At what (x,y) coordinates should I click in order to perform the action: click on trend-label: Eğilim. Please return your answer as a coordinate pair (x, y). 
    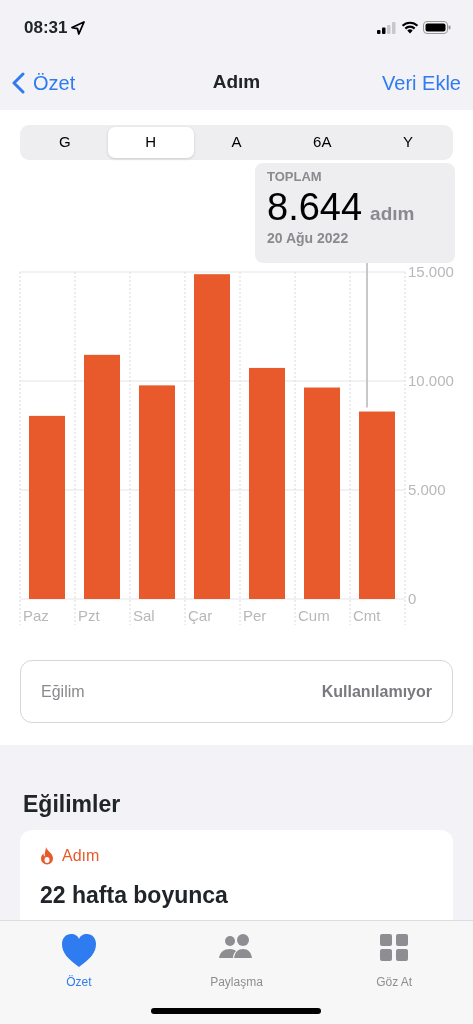
    Looking at the image, I should click on (63, 691).